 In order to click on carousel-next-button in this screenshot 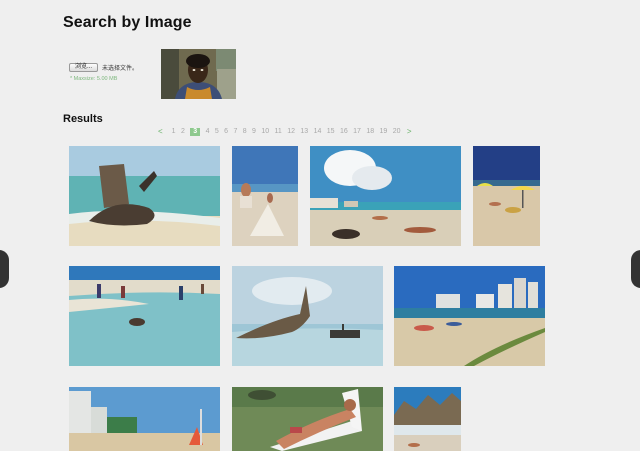, I will do `click(635, 269)`.